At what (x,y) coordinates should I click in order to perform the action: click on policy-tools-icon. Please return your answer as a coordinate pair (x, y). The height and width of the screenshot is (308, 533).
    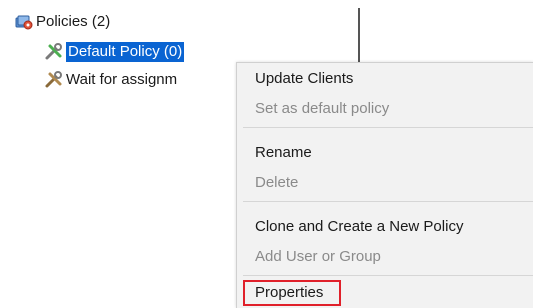
    Looking at the image, I should click on (54, 80).